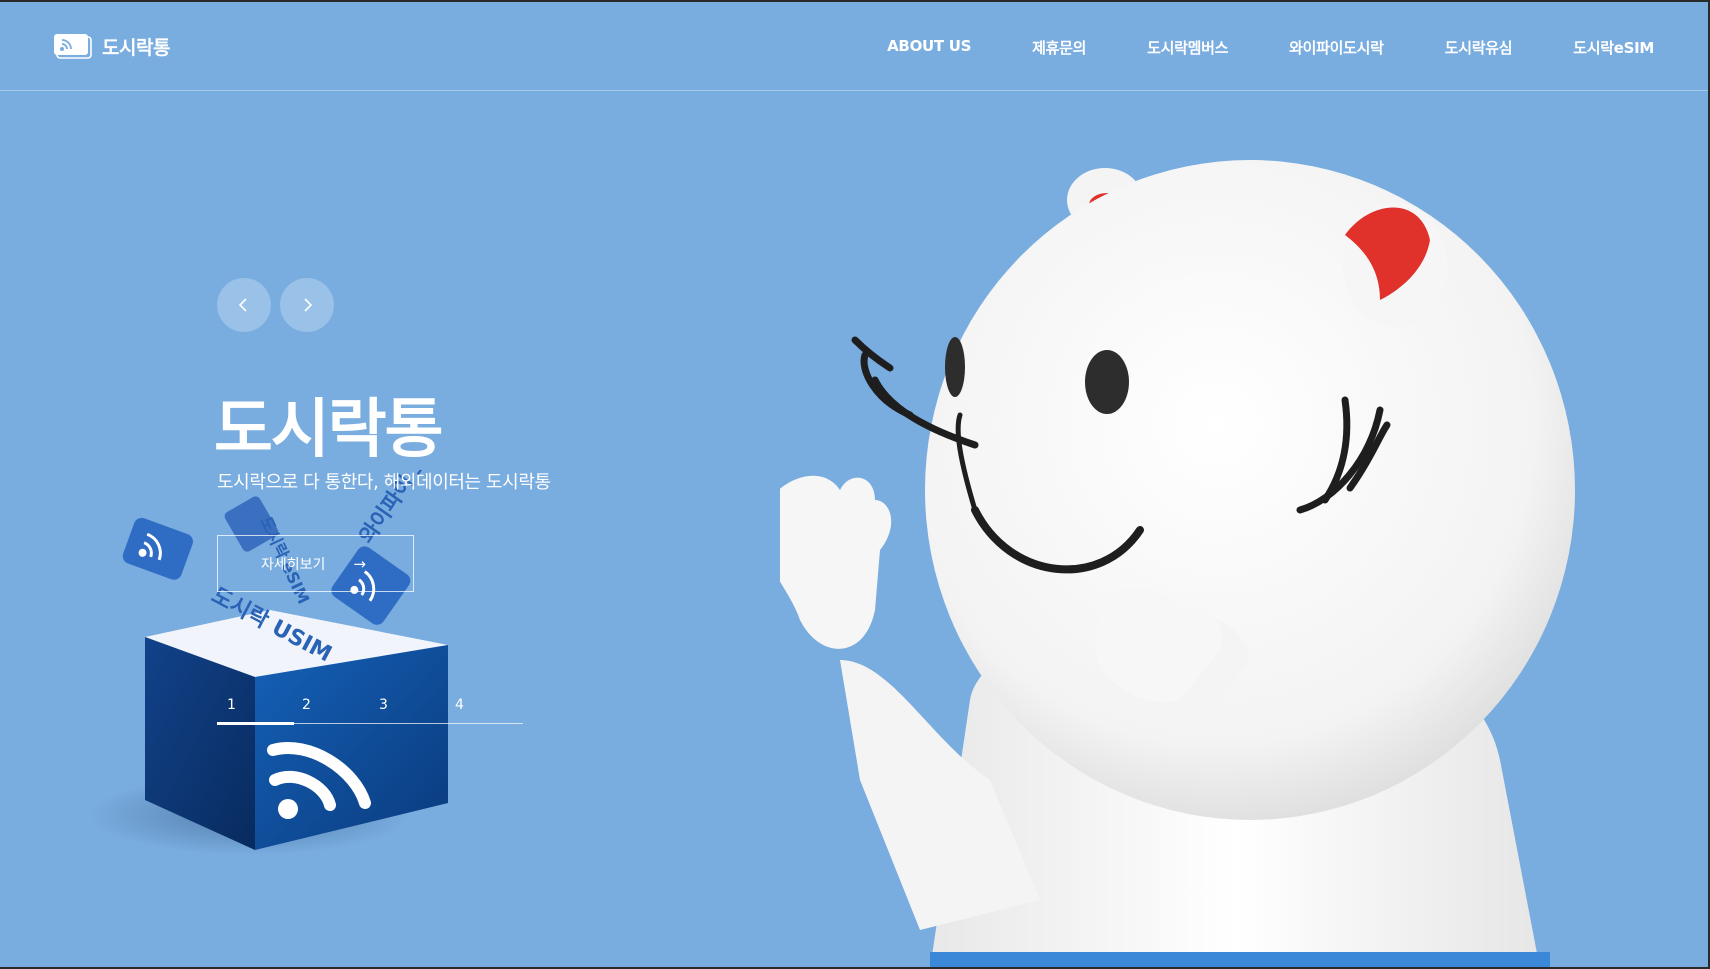 The width and height of the screenshot is (1710, 969). I want to click on logo-text: 도시락통, so click(136, 47).